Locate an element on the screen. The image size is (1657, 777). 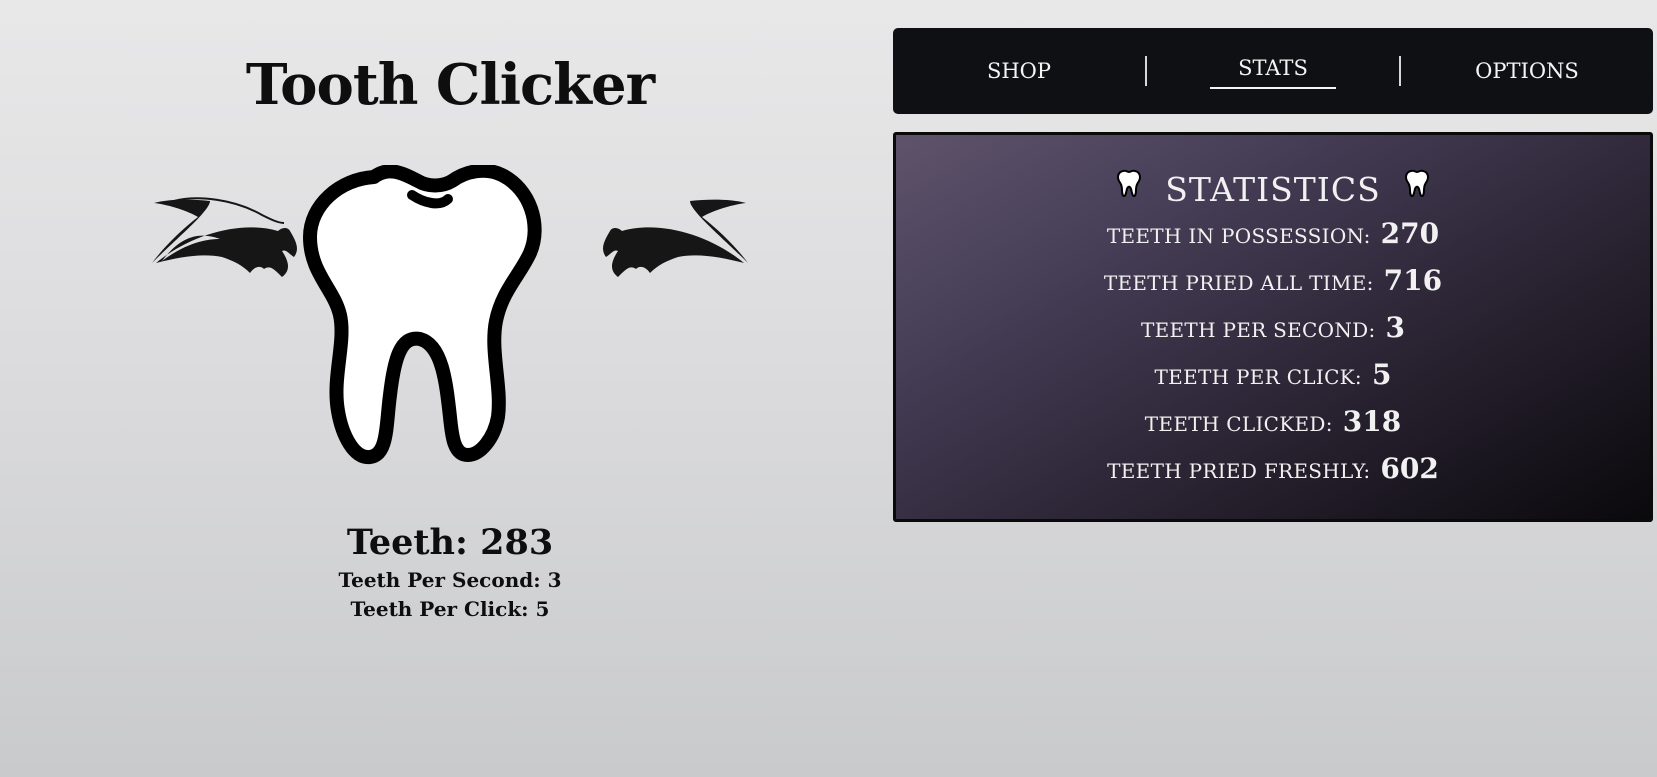
teeth-per-second: Teeth Per Second: 3 is located at coordinates (450, 580).